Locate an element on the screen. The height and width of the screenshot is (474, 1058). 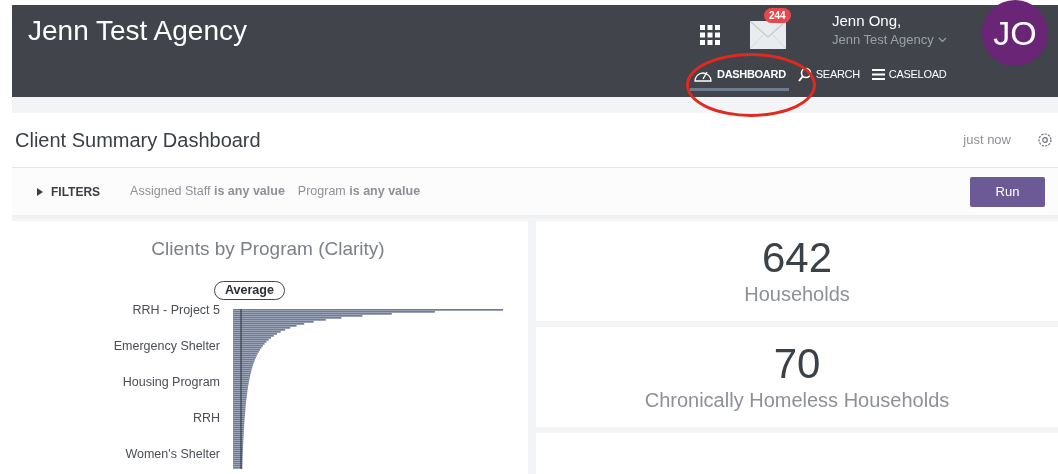
envelope-icon is located at coordinates (768, 35).